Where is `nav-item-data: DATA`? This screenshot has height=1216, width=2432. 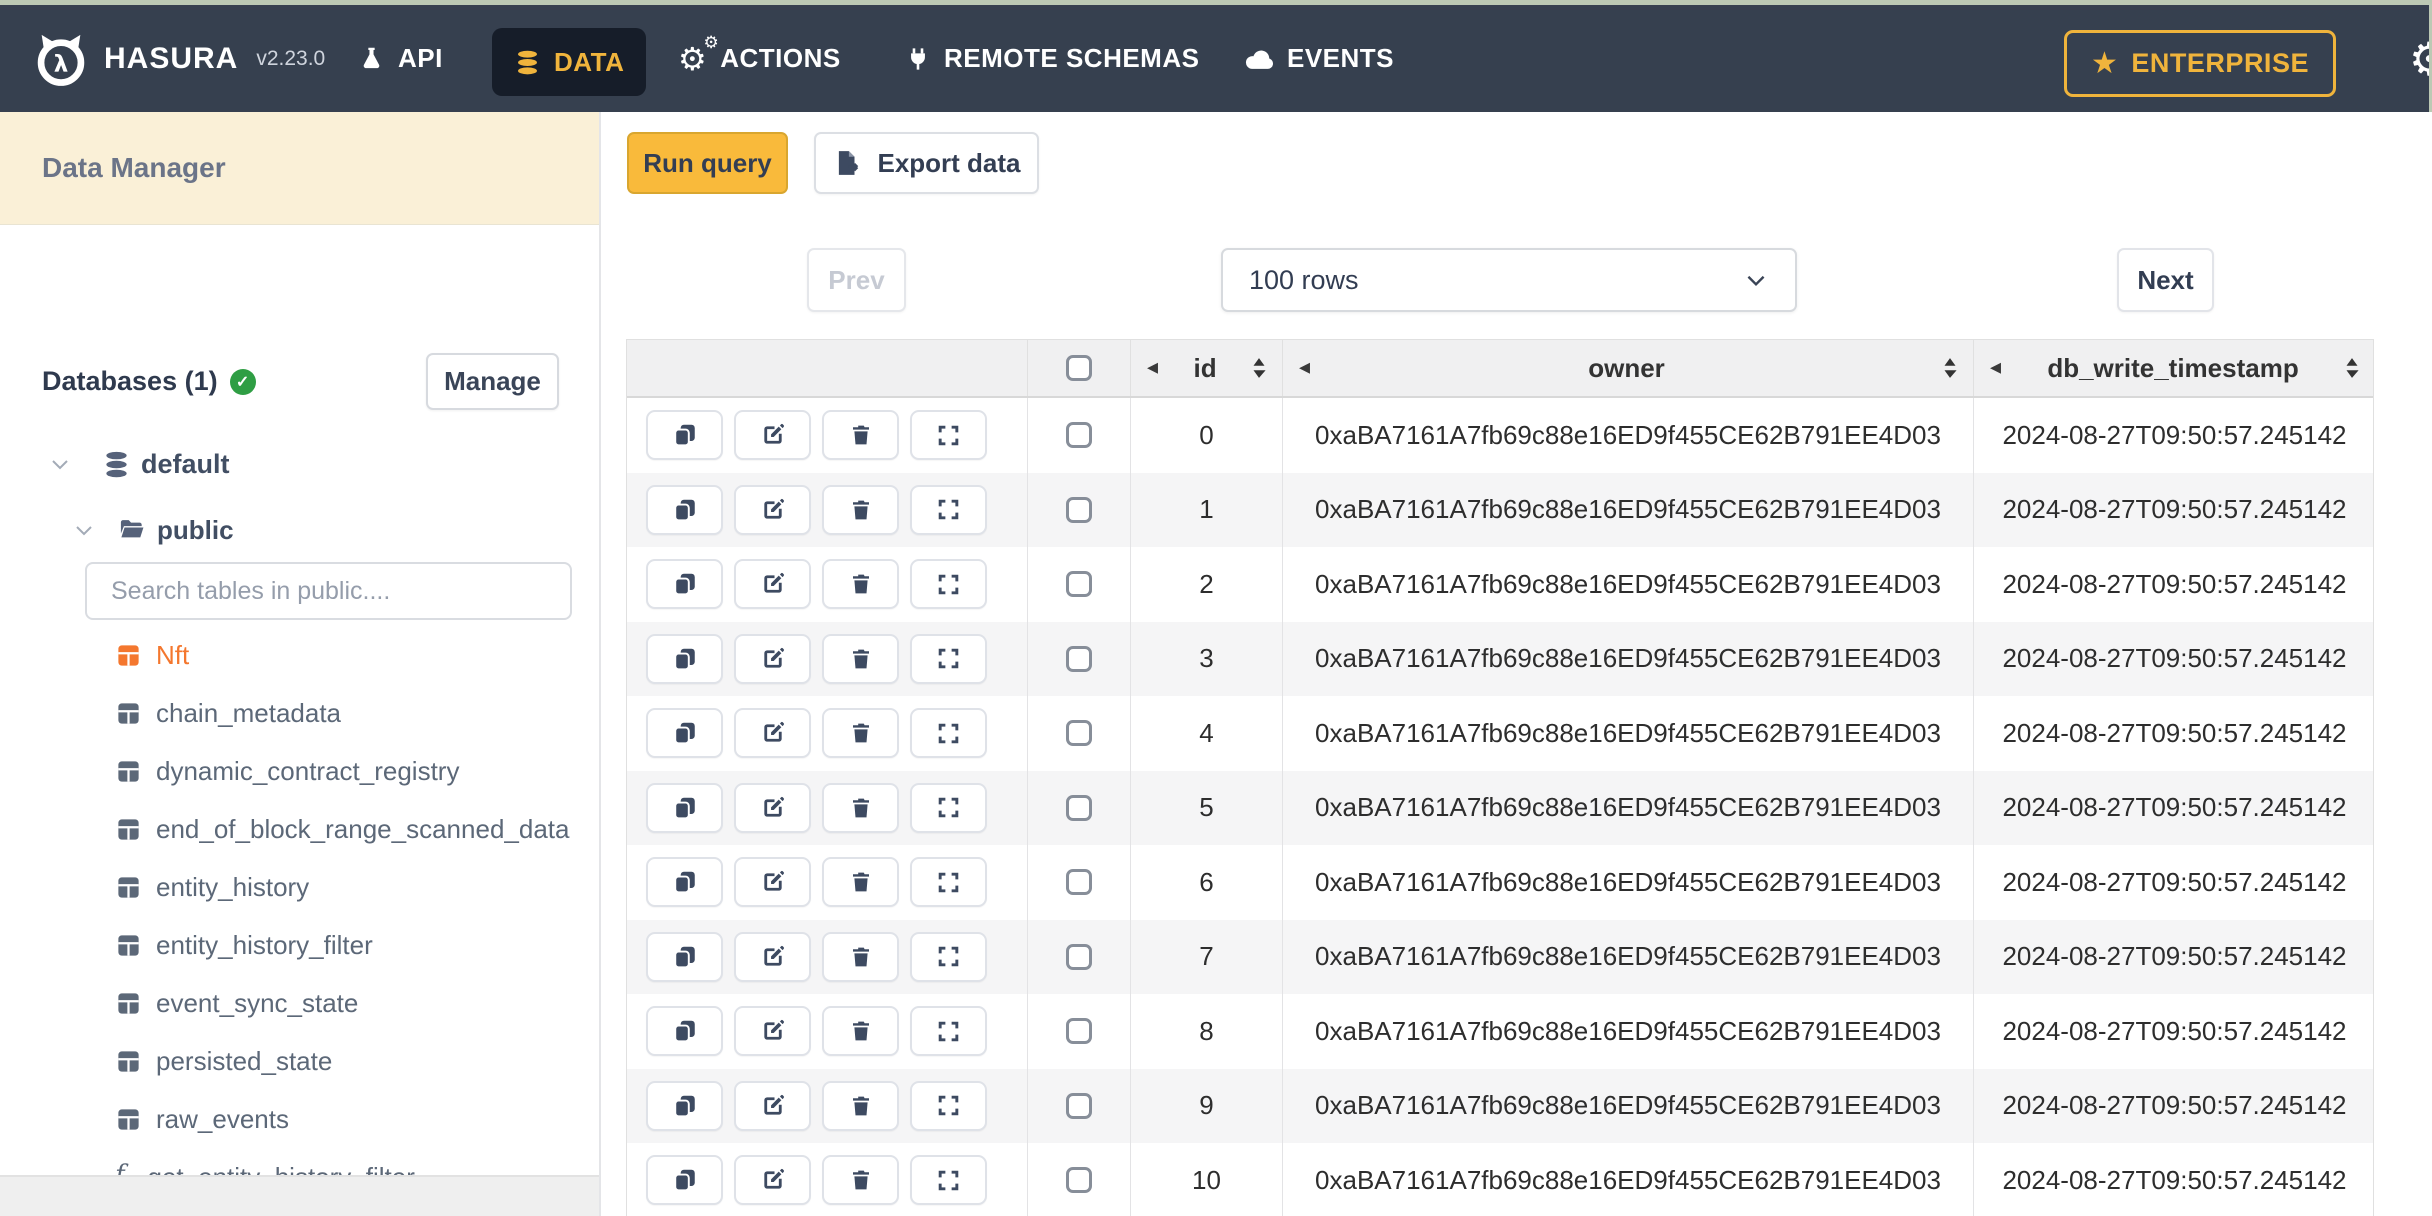 nav-item-data: DATA is located at coordinates (569, 62).